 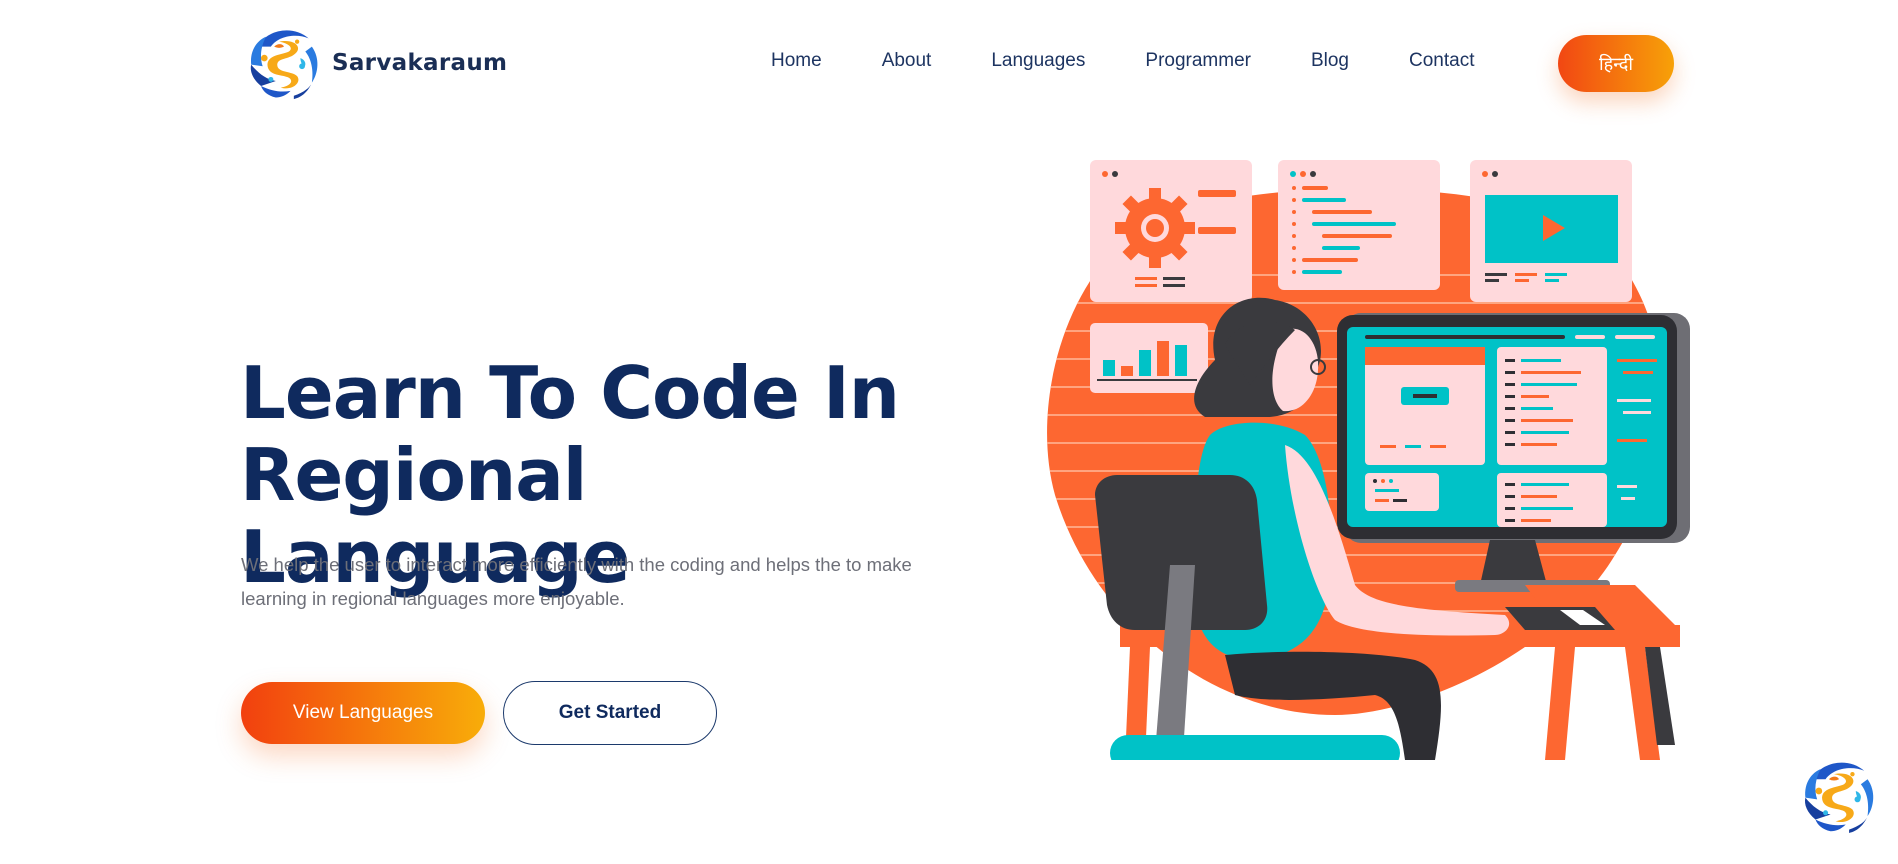 I want to click on hero-title-line-1: Learn To Code In, so click(x=570, y=393).